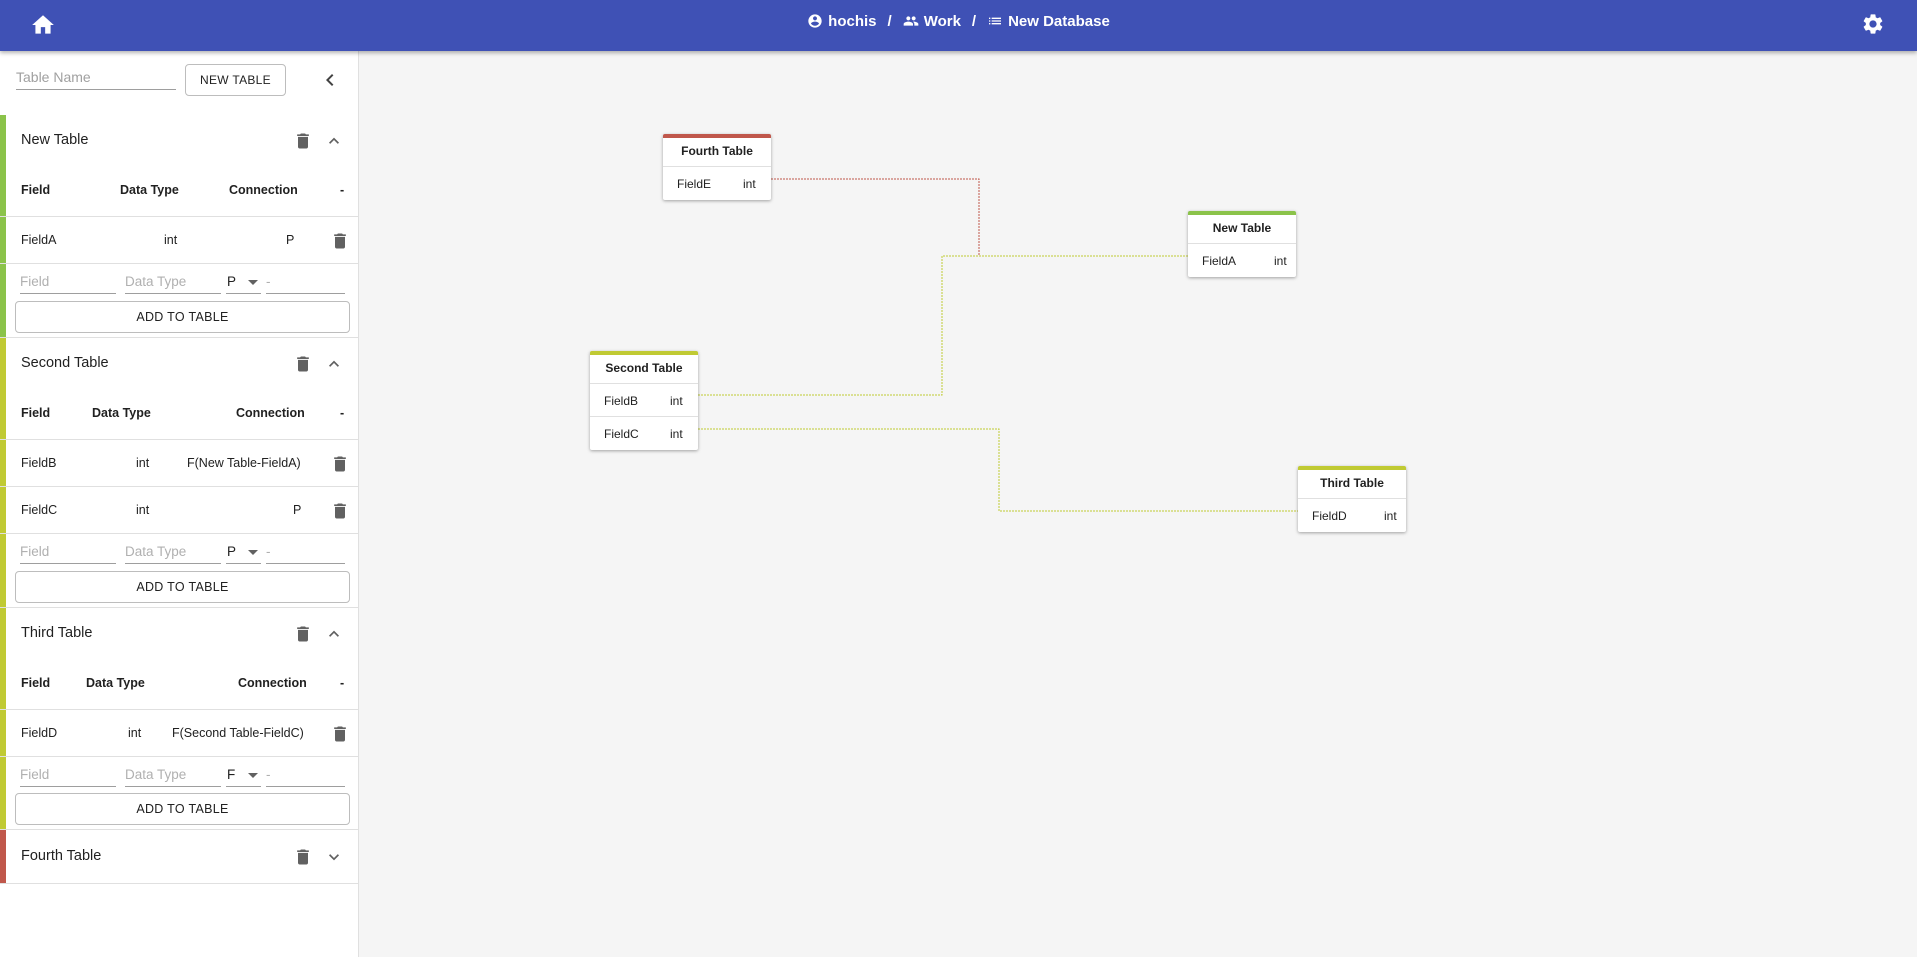 The image size is (1917, 957). I want to click on diagram-card-fourth-table: Fourth Table FieldE int, so click(717, 167).